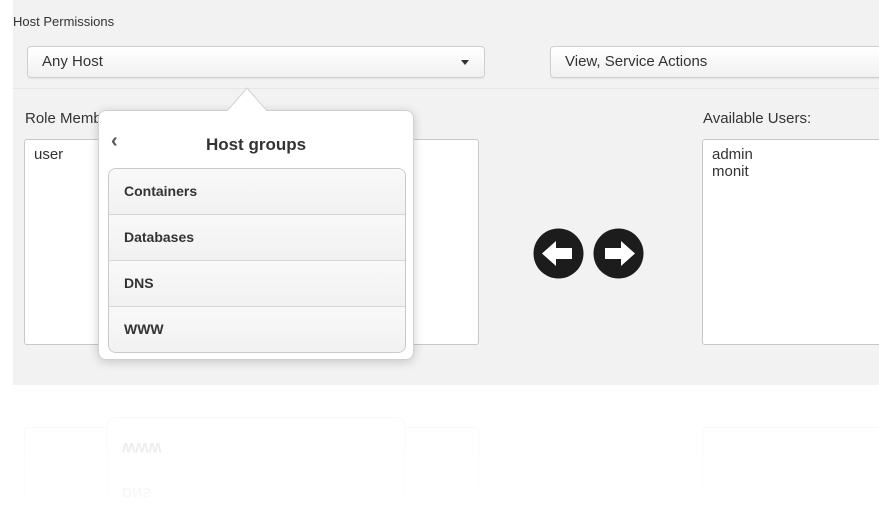  I want to click on list-item: monit, so click(795, 171).